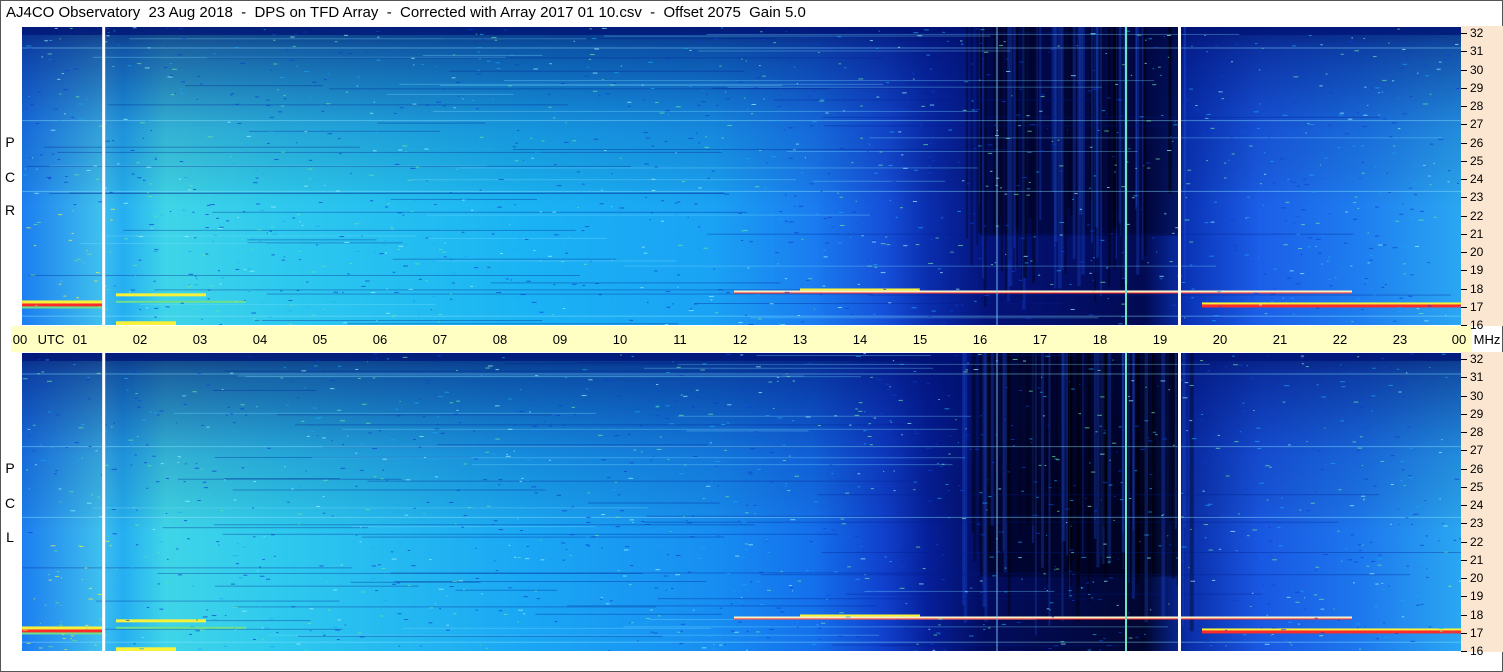 The height and width of the screenshot is (672, 1503). I want to click on mhz-tick-label: 31, so click(1477, 51).